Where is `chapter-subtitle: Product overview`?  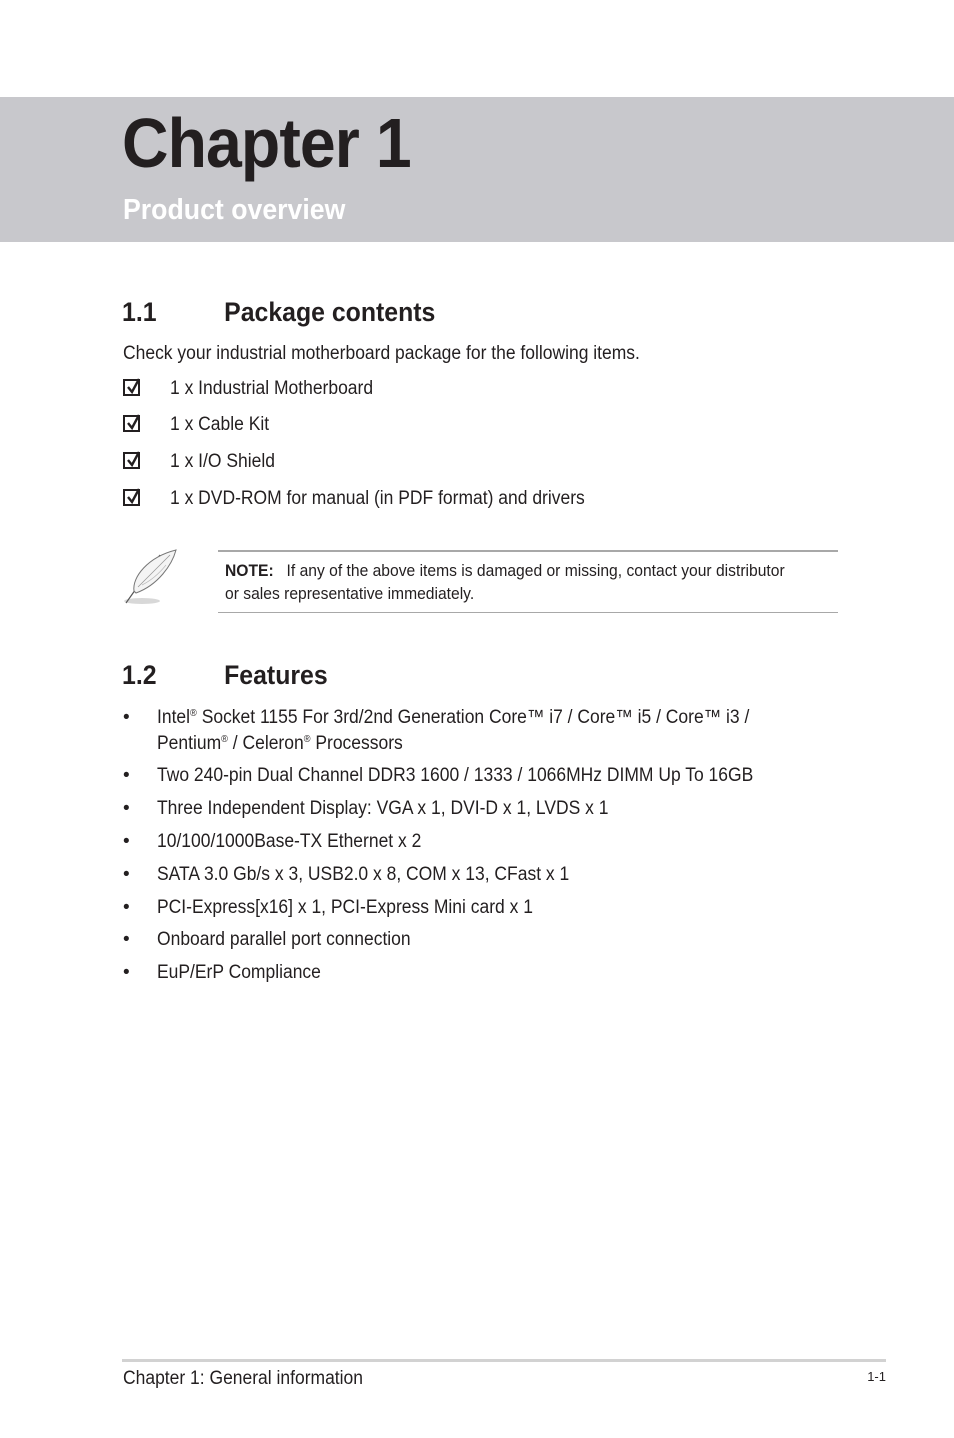 chapter-subtitle: Product overview is located at coordinates (234, 210).